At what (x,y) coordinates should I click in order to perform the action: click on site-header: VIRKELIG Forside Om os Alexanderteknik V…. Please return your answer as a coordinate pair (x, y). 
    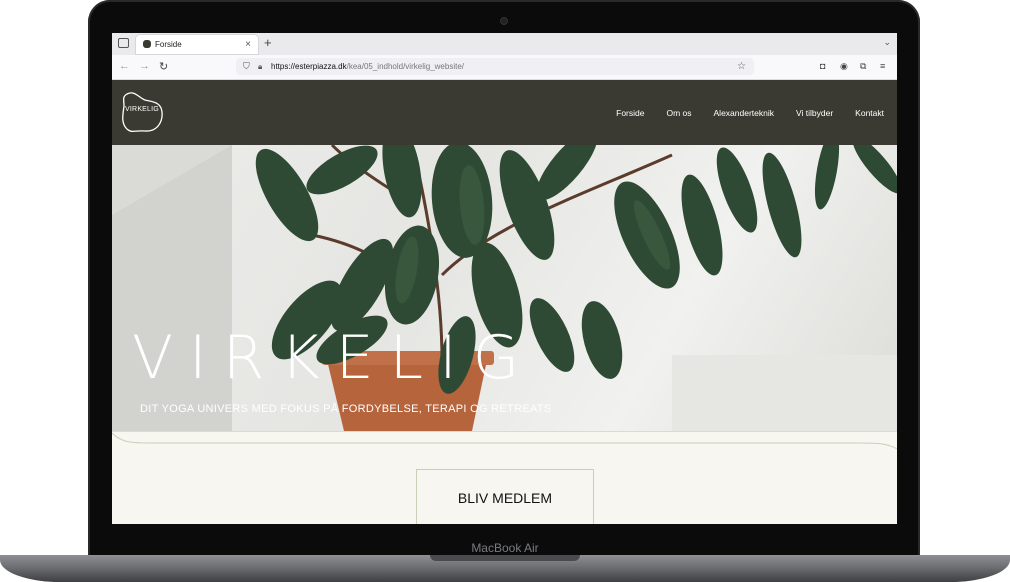
    Looking at the image, I should click on (504, 112).